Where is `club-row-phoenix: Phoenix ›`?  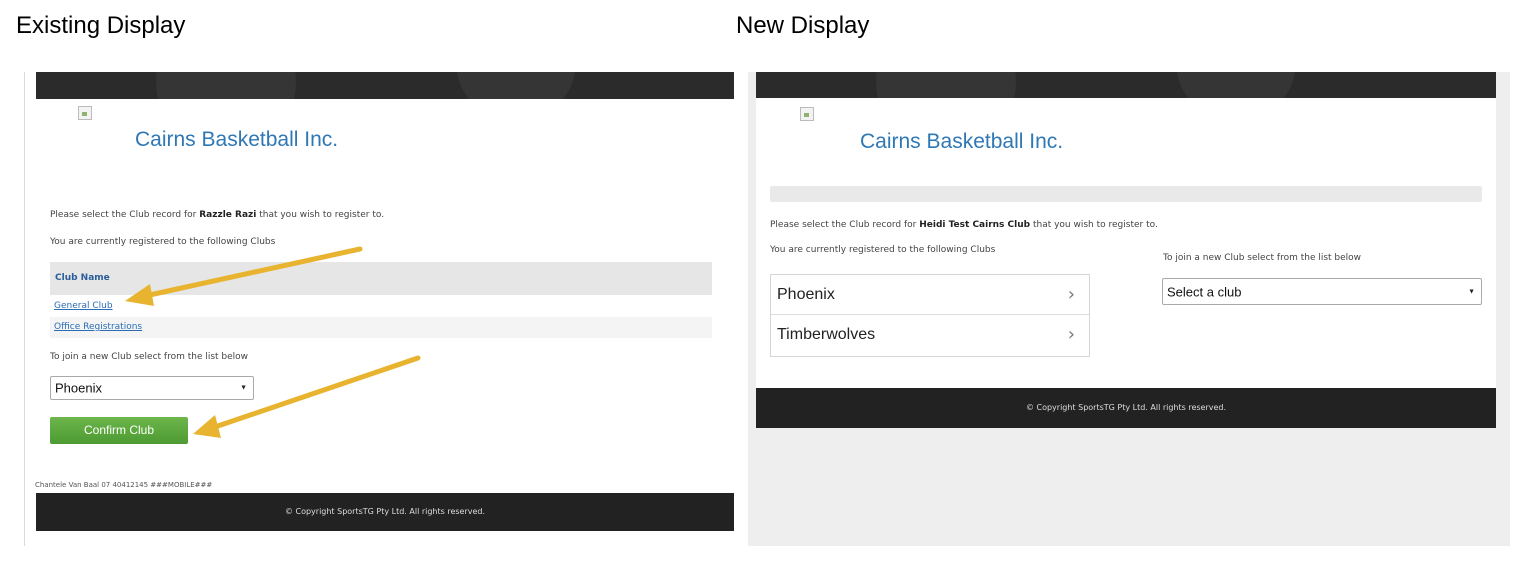
club-row-phoenix: Phoenix › is located at coordinates (930, 295).